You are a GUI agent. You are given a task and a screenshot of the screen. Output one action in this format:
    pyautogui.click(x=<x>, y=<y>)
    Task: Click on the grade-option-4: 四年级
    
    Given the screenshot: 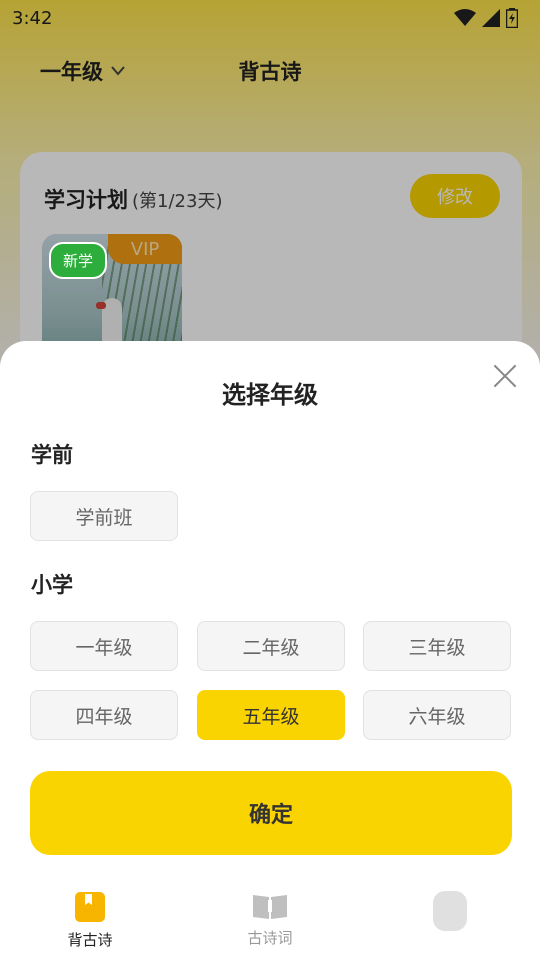 What is the action you would take?
    pyautogui.click(x=104, y=715)
    